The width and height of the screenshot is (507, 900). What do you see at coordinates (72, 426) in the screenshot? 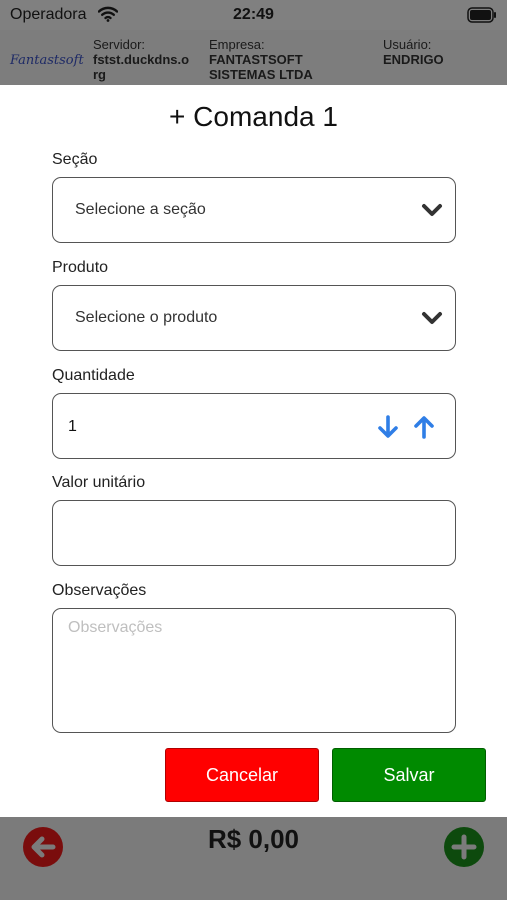
I see `quantity-value: 1` at bounding box center [72, 426].